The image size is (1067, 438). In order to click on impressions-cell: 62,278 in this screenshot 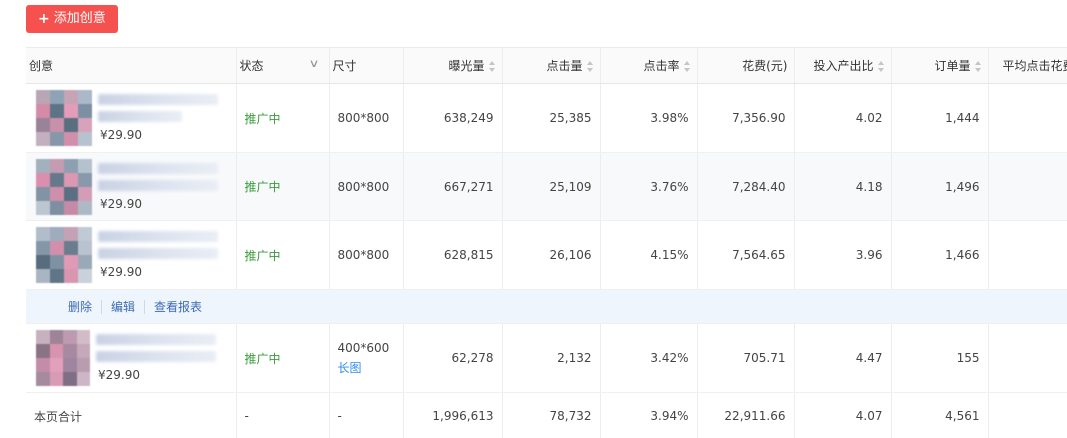, I will do `click(453, 358)`.